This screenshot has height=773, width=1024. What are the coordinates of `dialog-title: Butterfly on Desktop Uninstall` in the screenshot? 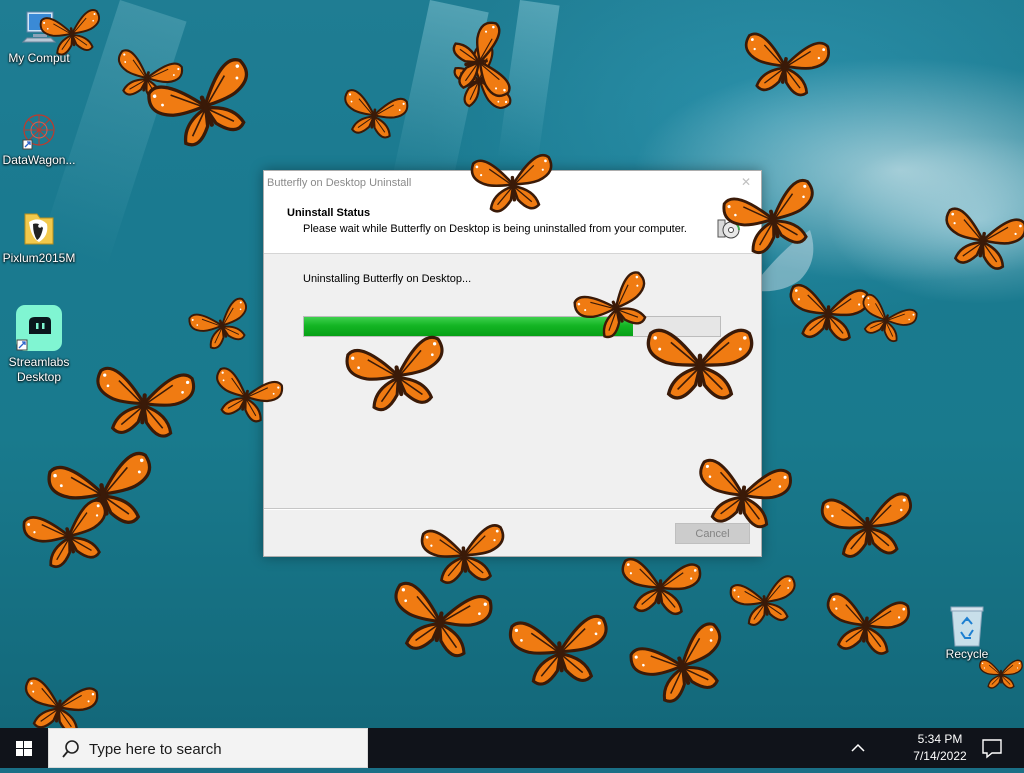 It's located at (339, 183).